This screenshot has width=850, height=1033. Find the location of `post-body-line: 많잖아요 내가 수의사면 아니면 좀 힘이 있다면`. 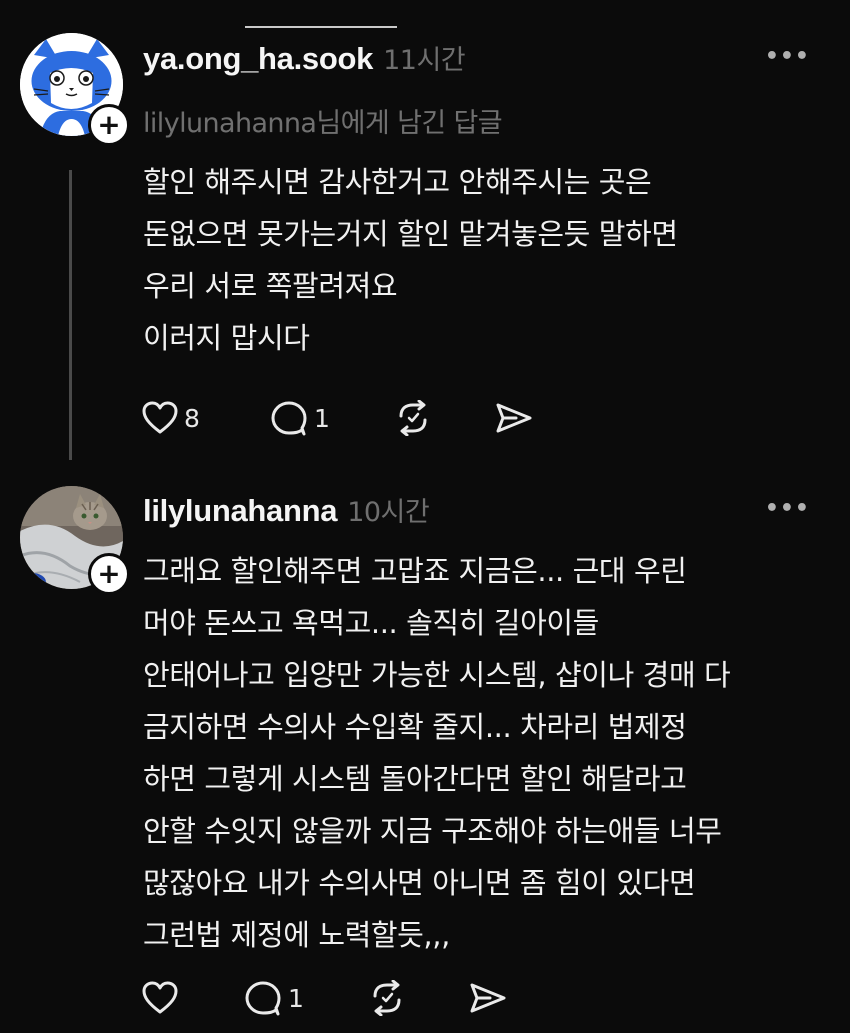

post-body-line: 많잖아요 내가 수의사면 아니면 좀 힘이 있다면 is located at coordinates (419, 883).